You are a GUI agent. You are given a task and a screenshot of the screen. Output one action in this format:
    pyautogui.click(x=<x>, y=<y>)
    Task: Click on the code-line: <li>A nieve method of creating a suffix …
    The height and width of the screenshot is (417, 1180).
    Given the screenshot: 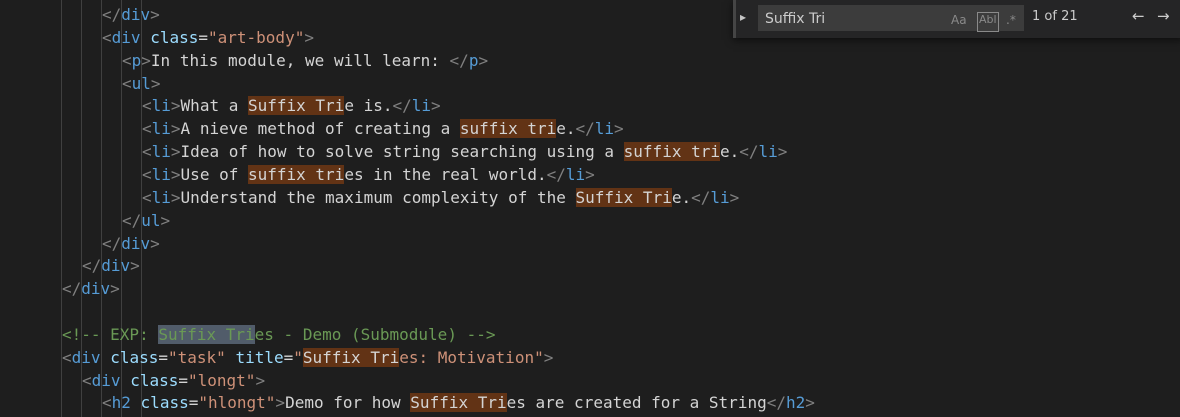 What is the action you would take?
    pyautogui.click(x=383, y=128)
    